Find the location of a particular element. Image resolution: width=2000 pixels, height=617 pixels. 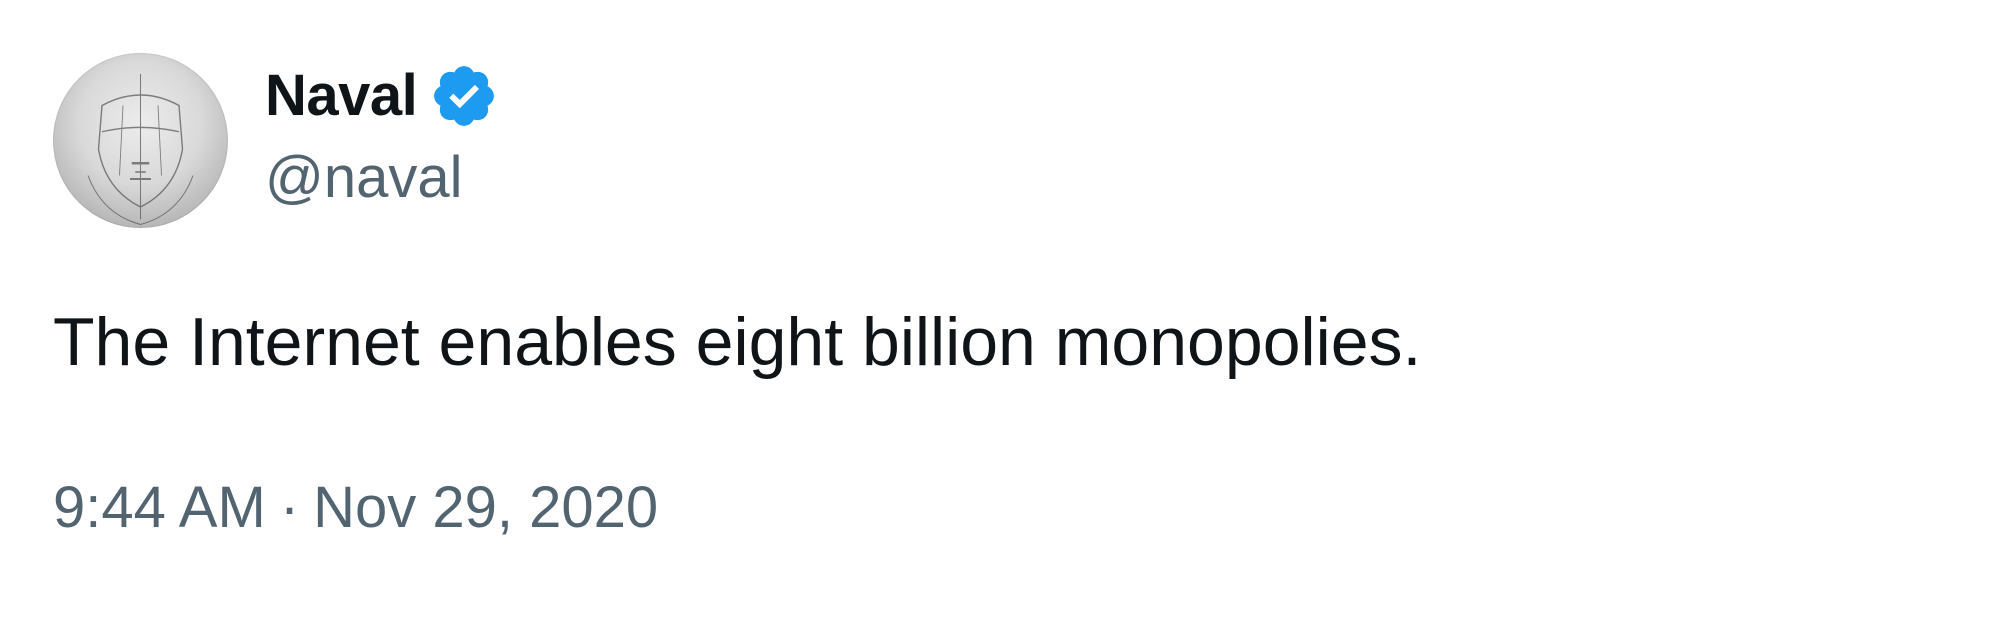

sketch-face-avatar-icon is located at coordinates (140, 150).